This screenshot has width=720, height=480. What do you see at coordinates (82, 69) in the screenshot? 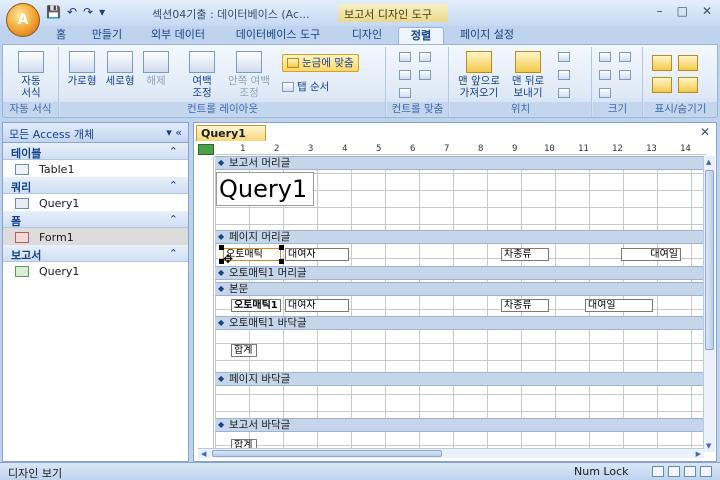
I see `tabular-button: 가로형` at bounding box center [82, 69].